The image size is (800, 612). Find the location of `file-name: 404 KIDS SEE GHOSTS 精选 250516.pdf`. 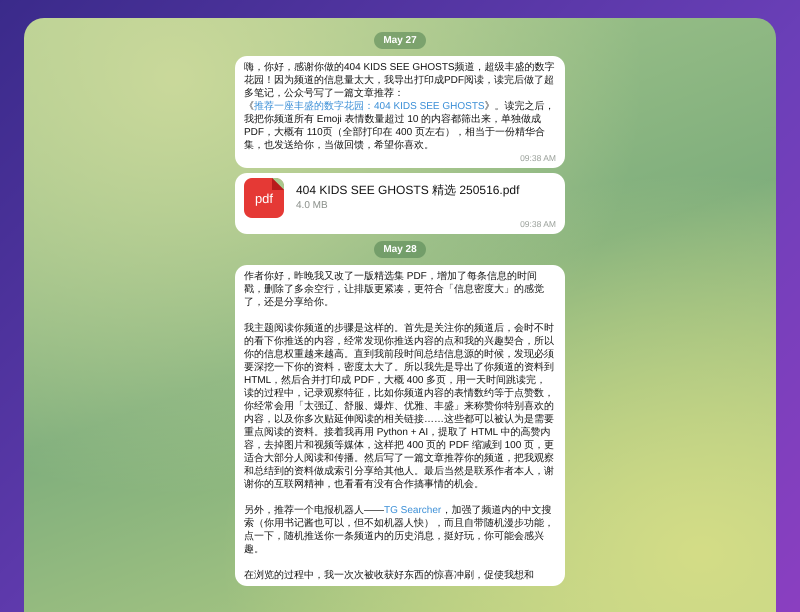

file-name: 404 KIDS SEE GHOSTS 精选 250516.pdf is located at coordinates (408, 190).